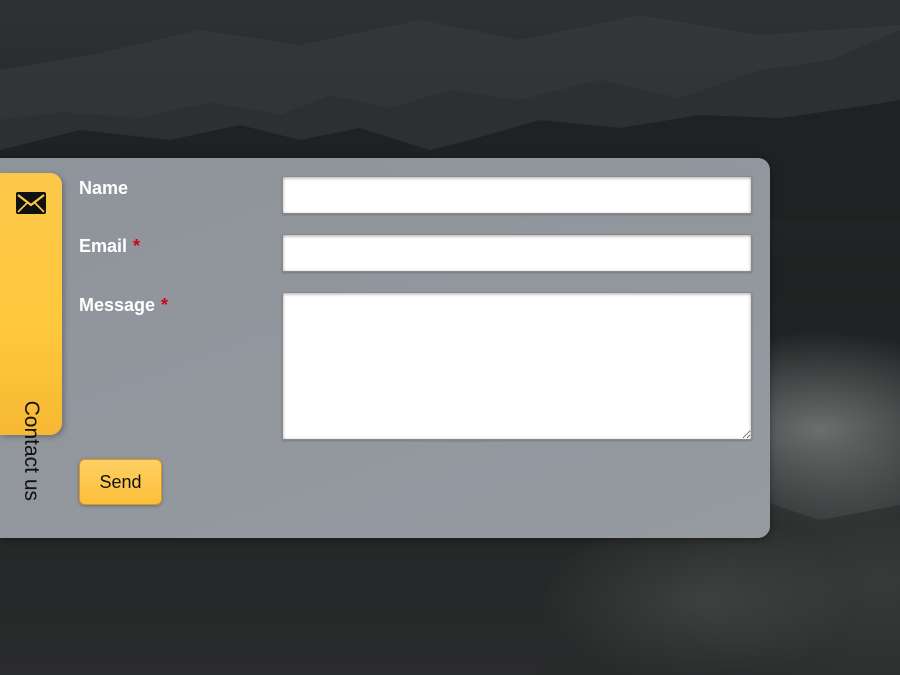  Describe the element at coordinates (517, 253) in the screenshot. I see `email-field` at that location.